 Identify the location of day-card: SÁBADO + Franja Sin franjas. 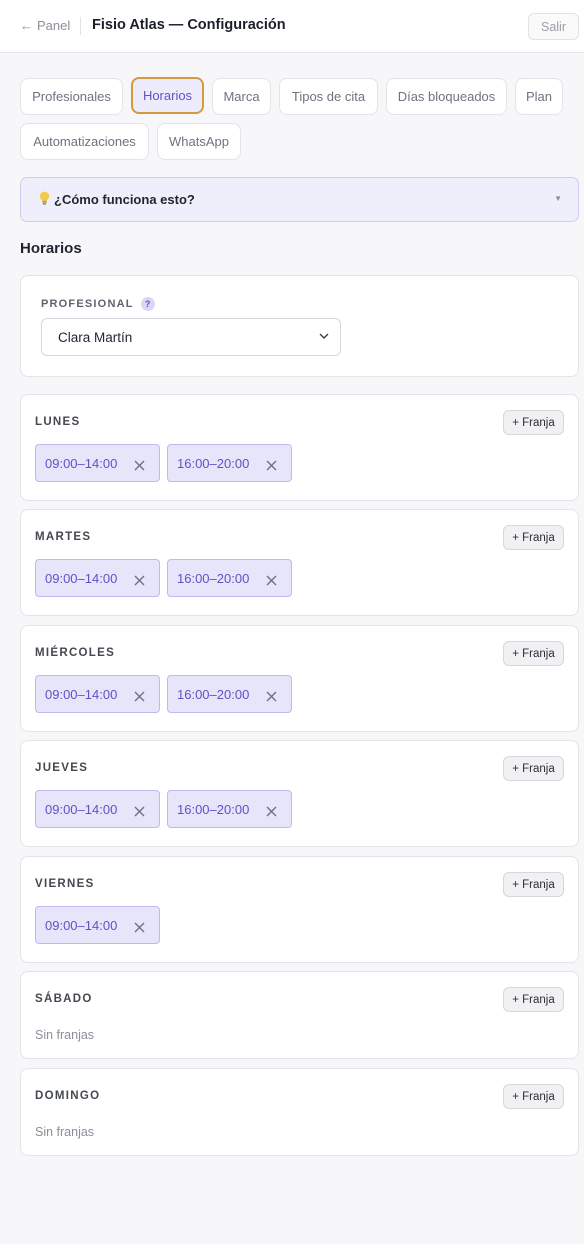
(299, 1015).